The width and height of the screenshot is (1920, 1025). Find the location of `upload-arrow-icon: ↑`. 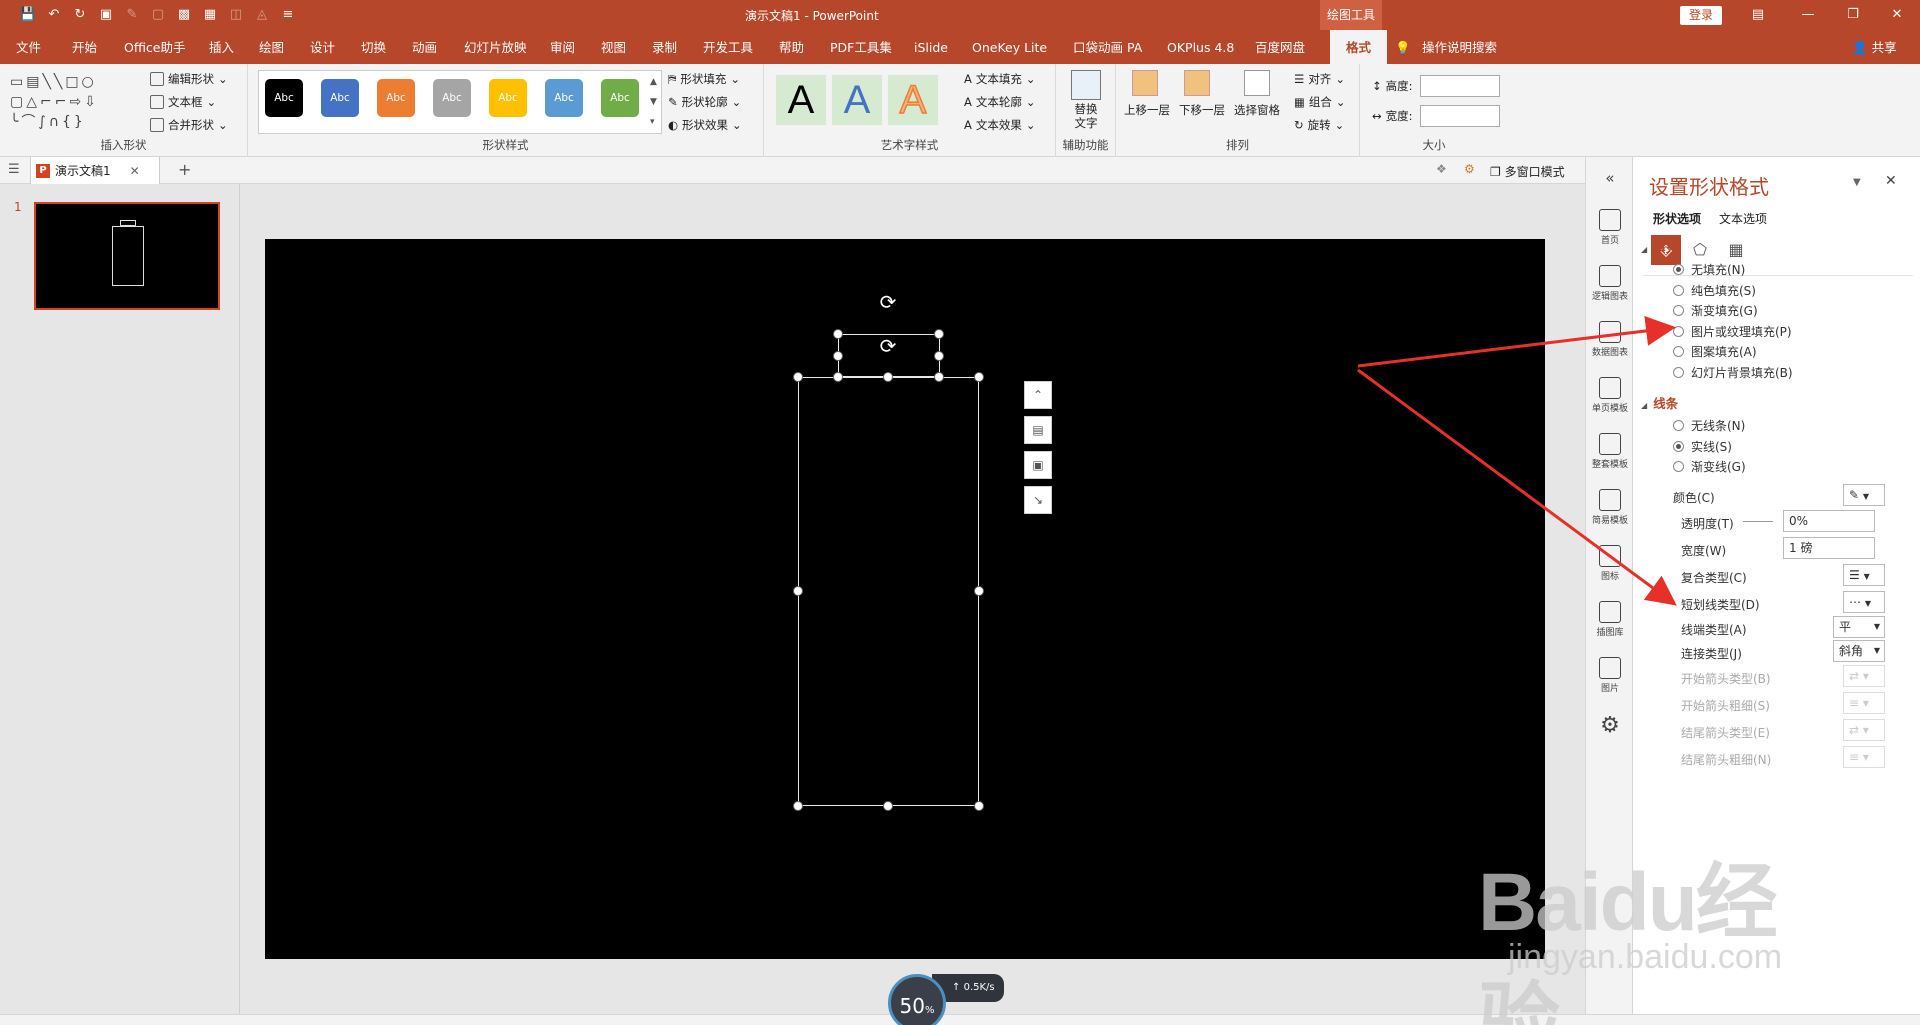

upload-arrow-icon: ↑ is located at coordinates (956, 987).